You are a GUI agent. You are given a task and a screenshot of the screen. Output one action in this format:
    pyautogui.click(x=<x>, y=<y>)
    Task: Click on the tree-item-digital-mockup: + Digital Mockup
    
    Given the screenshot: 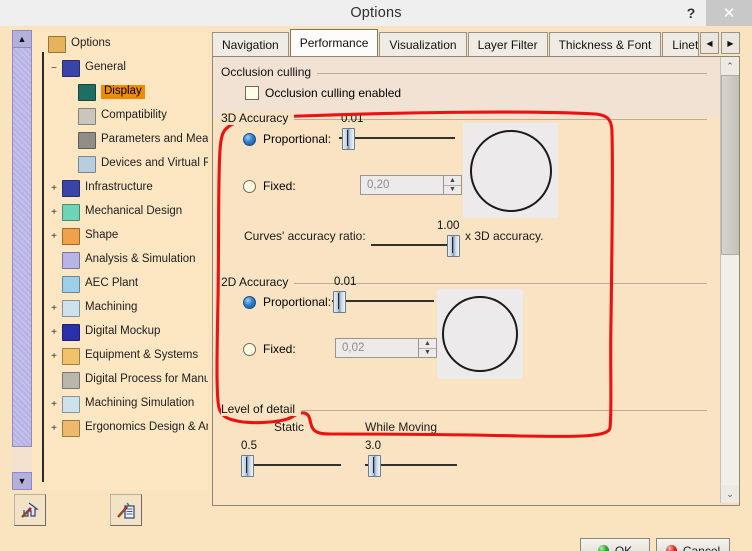 What is the action you would take?
    pyautogui.click(x=121, y=332)
    